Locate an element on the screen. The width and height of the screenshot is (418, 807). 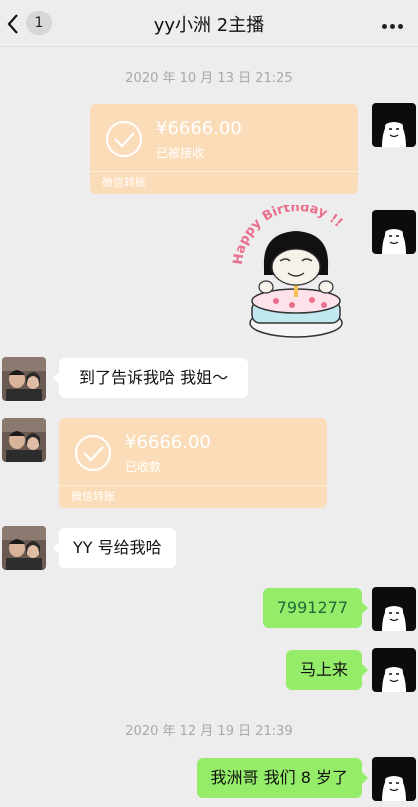
transfer-card: ¥6666.00 已收款 微信转账 is located at coordinates (193, 463).